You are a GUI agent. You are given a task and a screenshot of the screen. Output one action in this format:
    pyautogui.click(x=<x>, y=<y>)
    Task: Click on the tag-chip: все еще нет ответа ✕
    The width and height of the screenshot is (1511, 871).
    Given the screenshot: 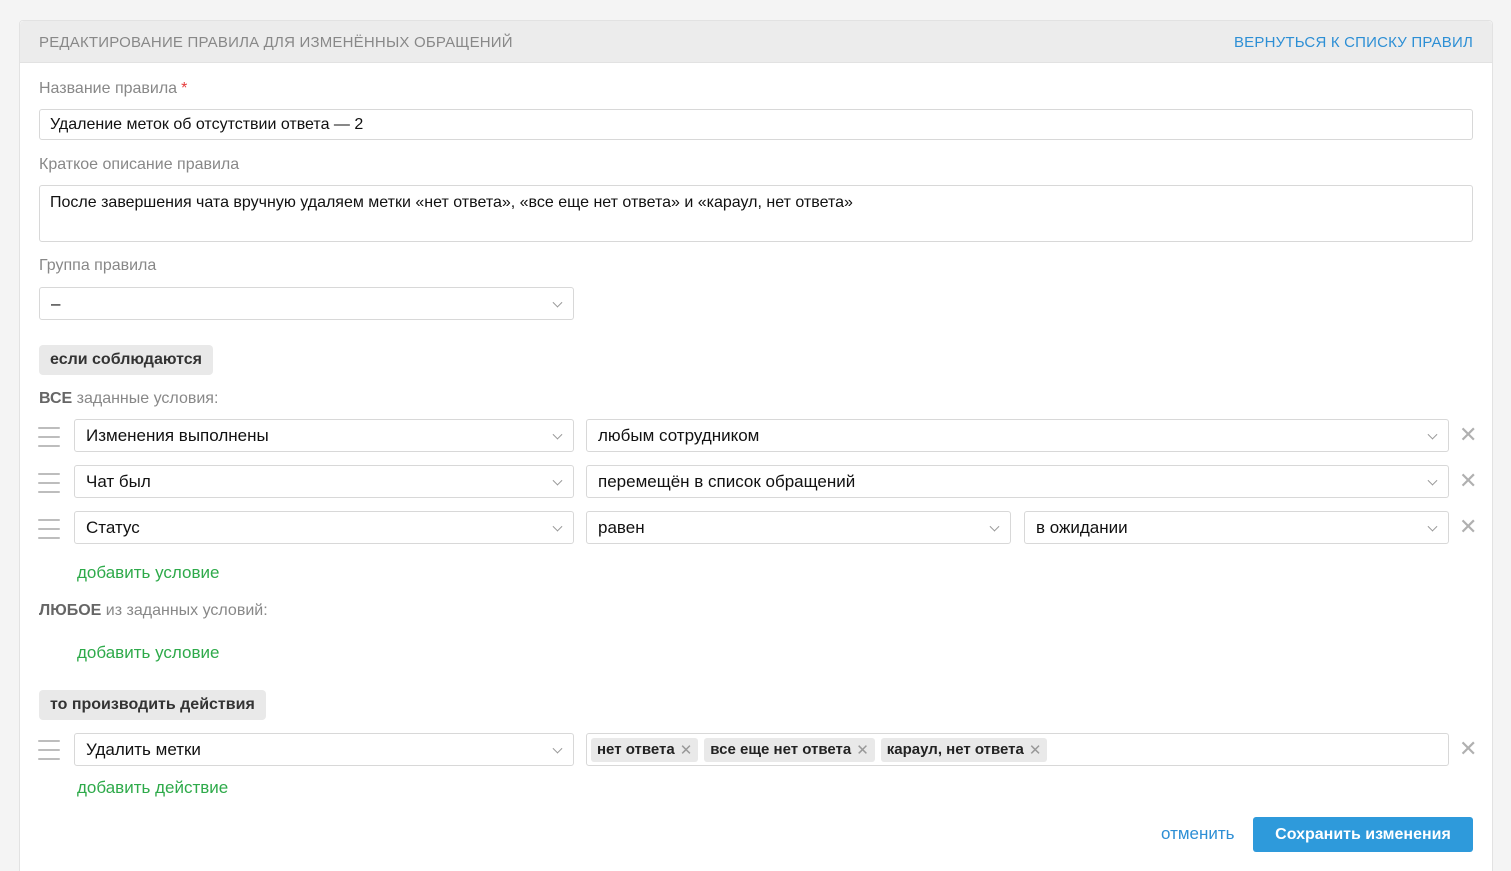 What is the action you would take?
    pyautogui.click(x=789, y=749)
    